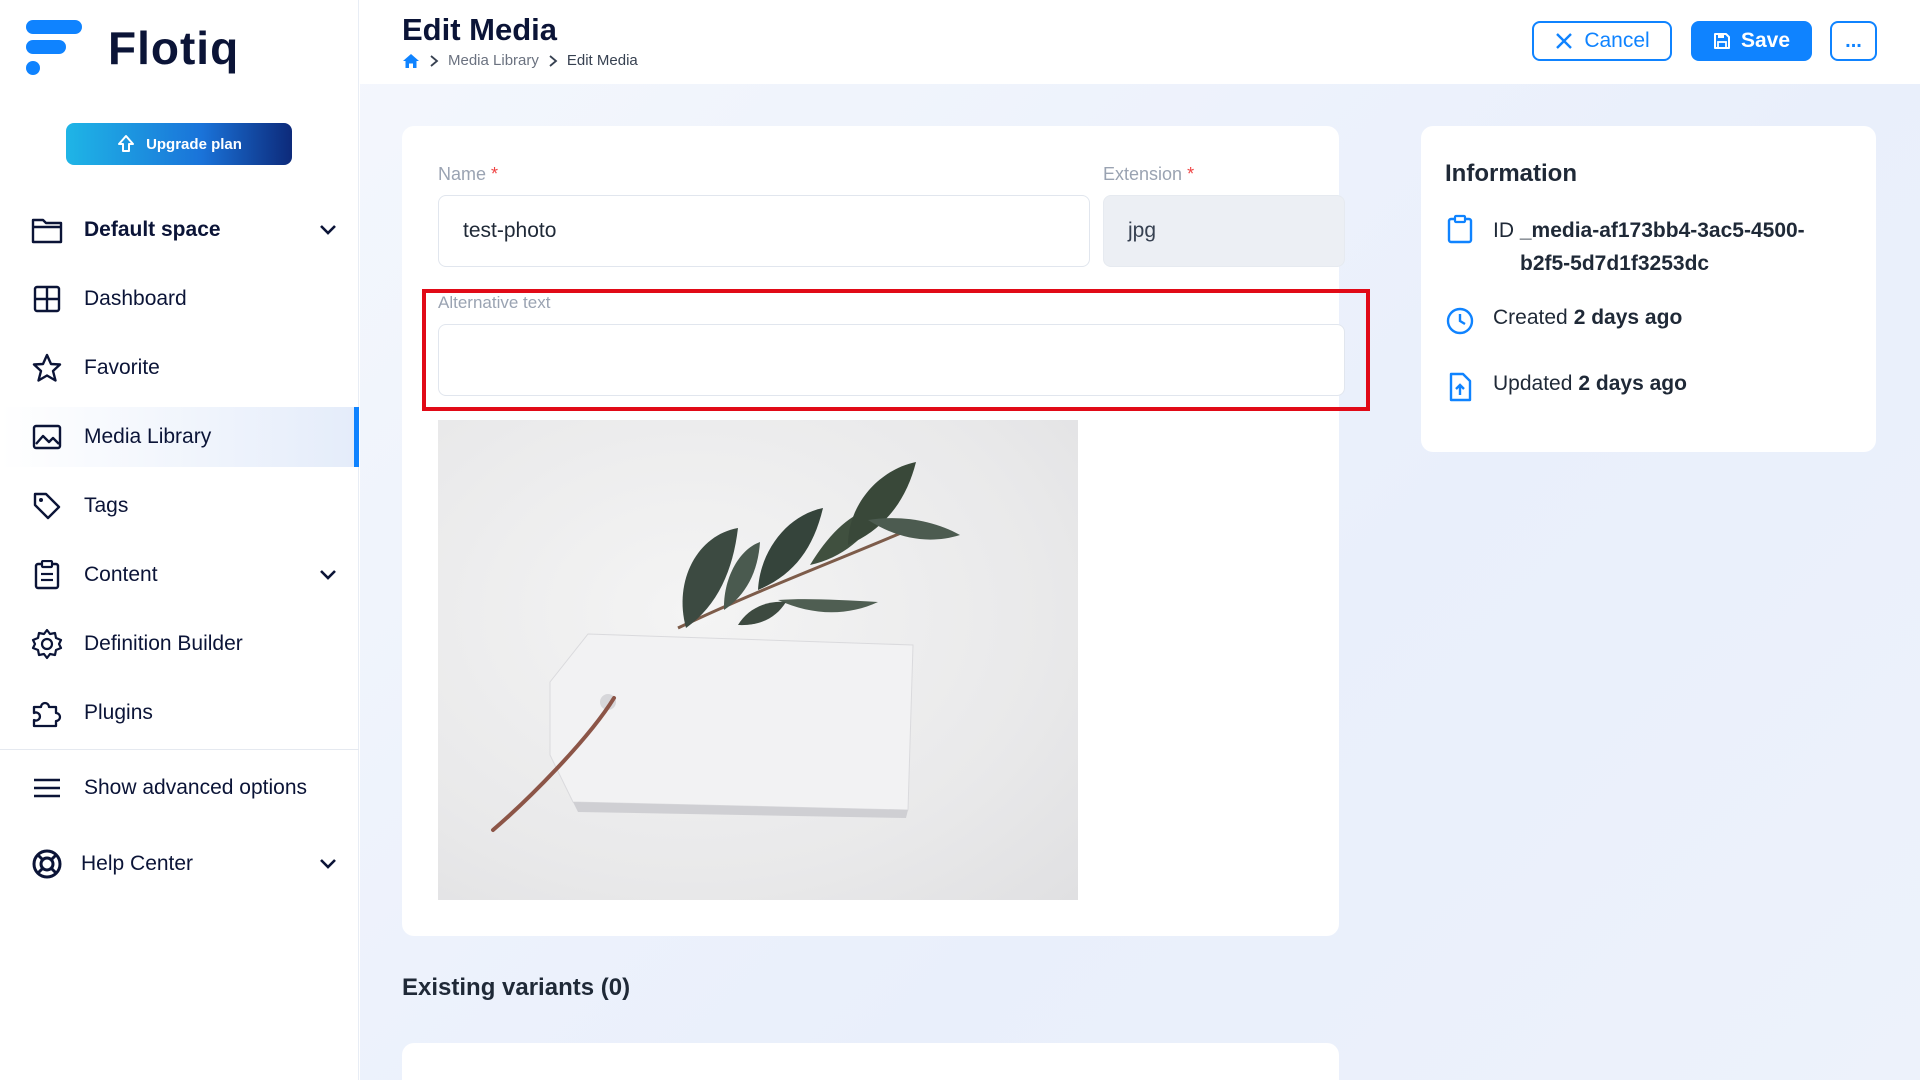 Image resolution: width=1920 pixels, height=1080 pixels. I want to click on breadcrumb-media-library: Media Library, so click(493, 60).